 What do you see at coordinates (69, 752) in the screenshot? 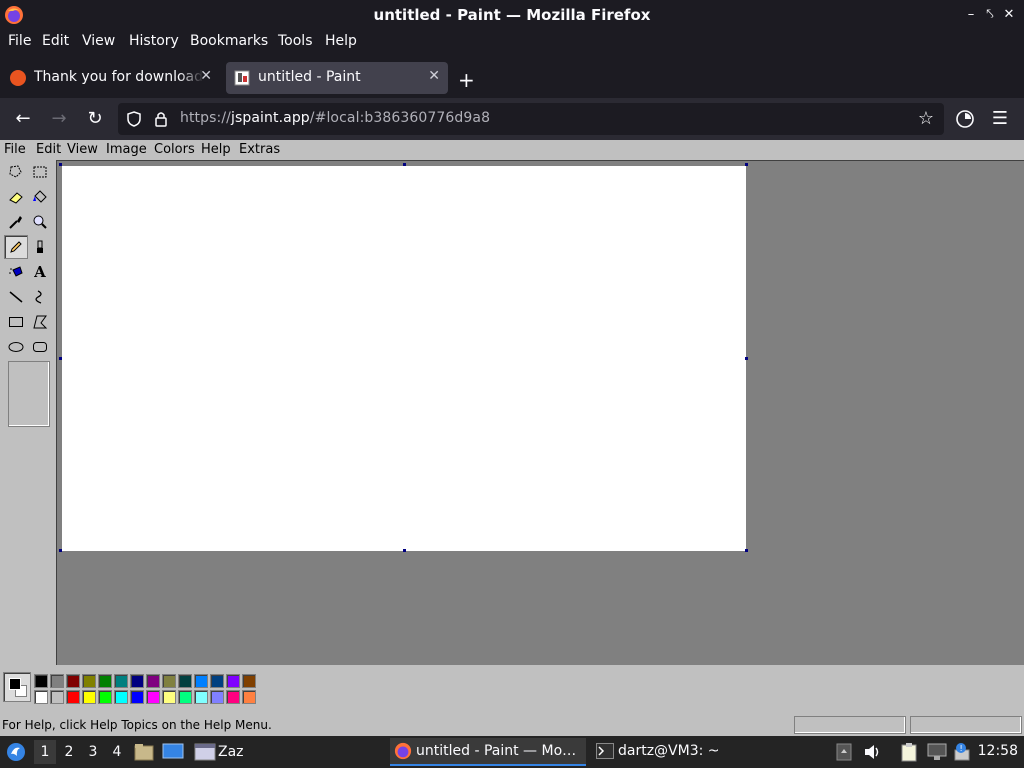
I see `workspace-2: 2` at bounding box center [69, 752].